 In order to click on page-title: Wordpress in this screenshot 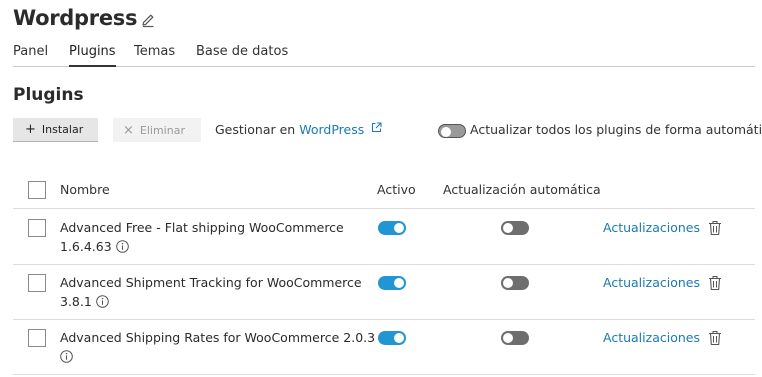, I will do `click(75, 18)`.